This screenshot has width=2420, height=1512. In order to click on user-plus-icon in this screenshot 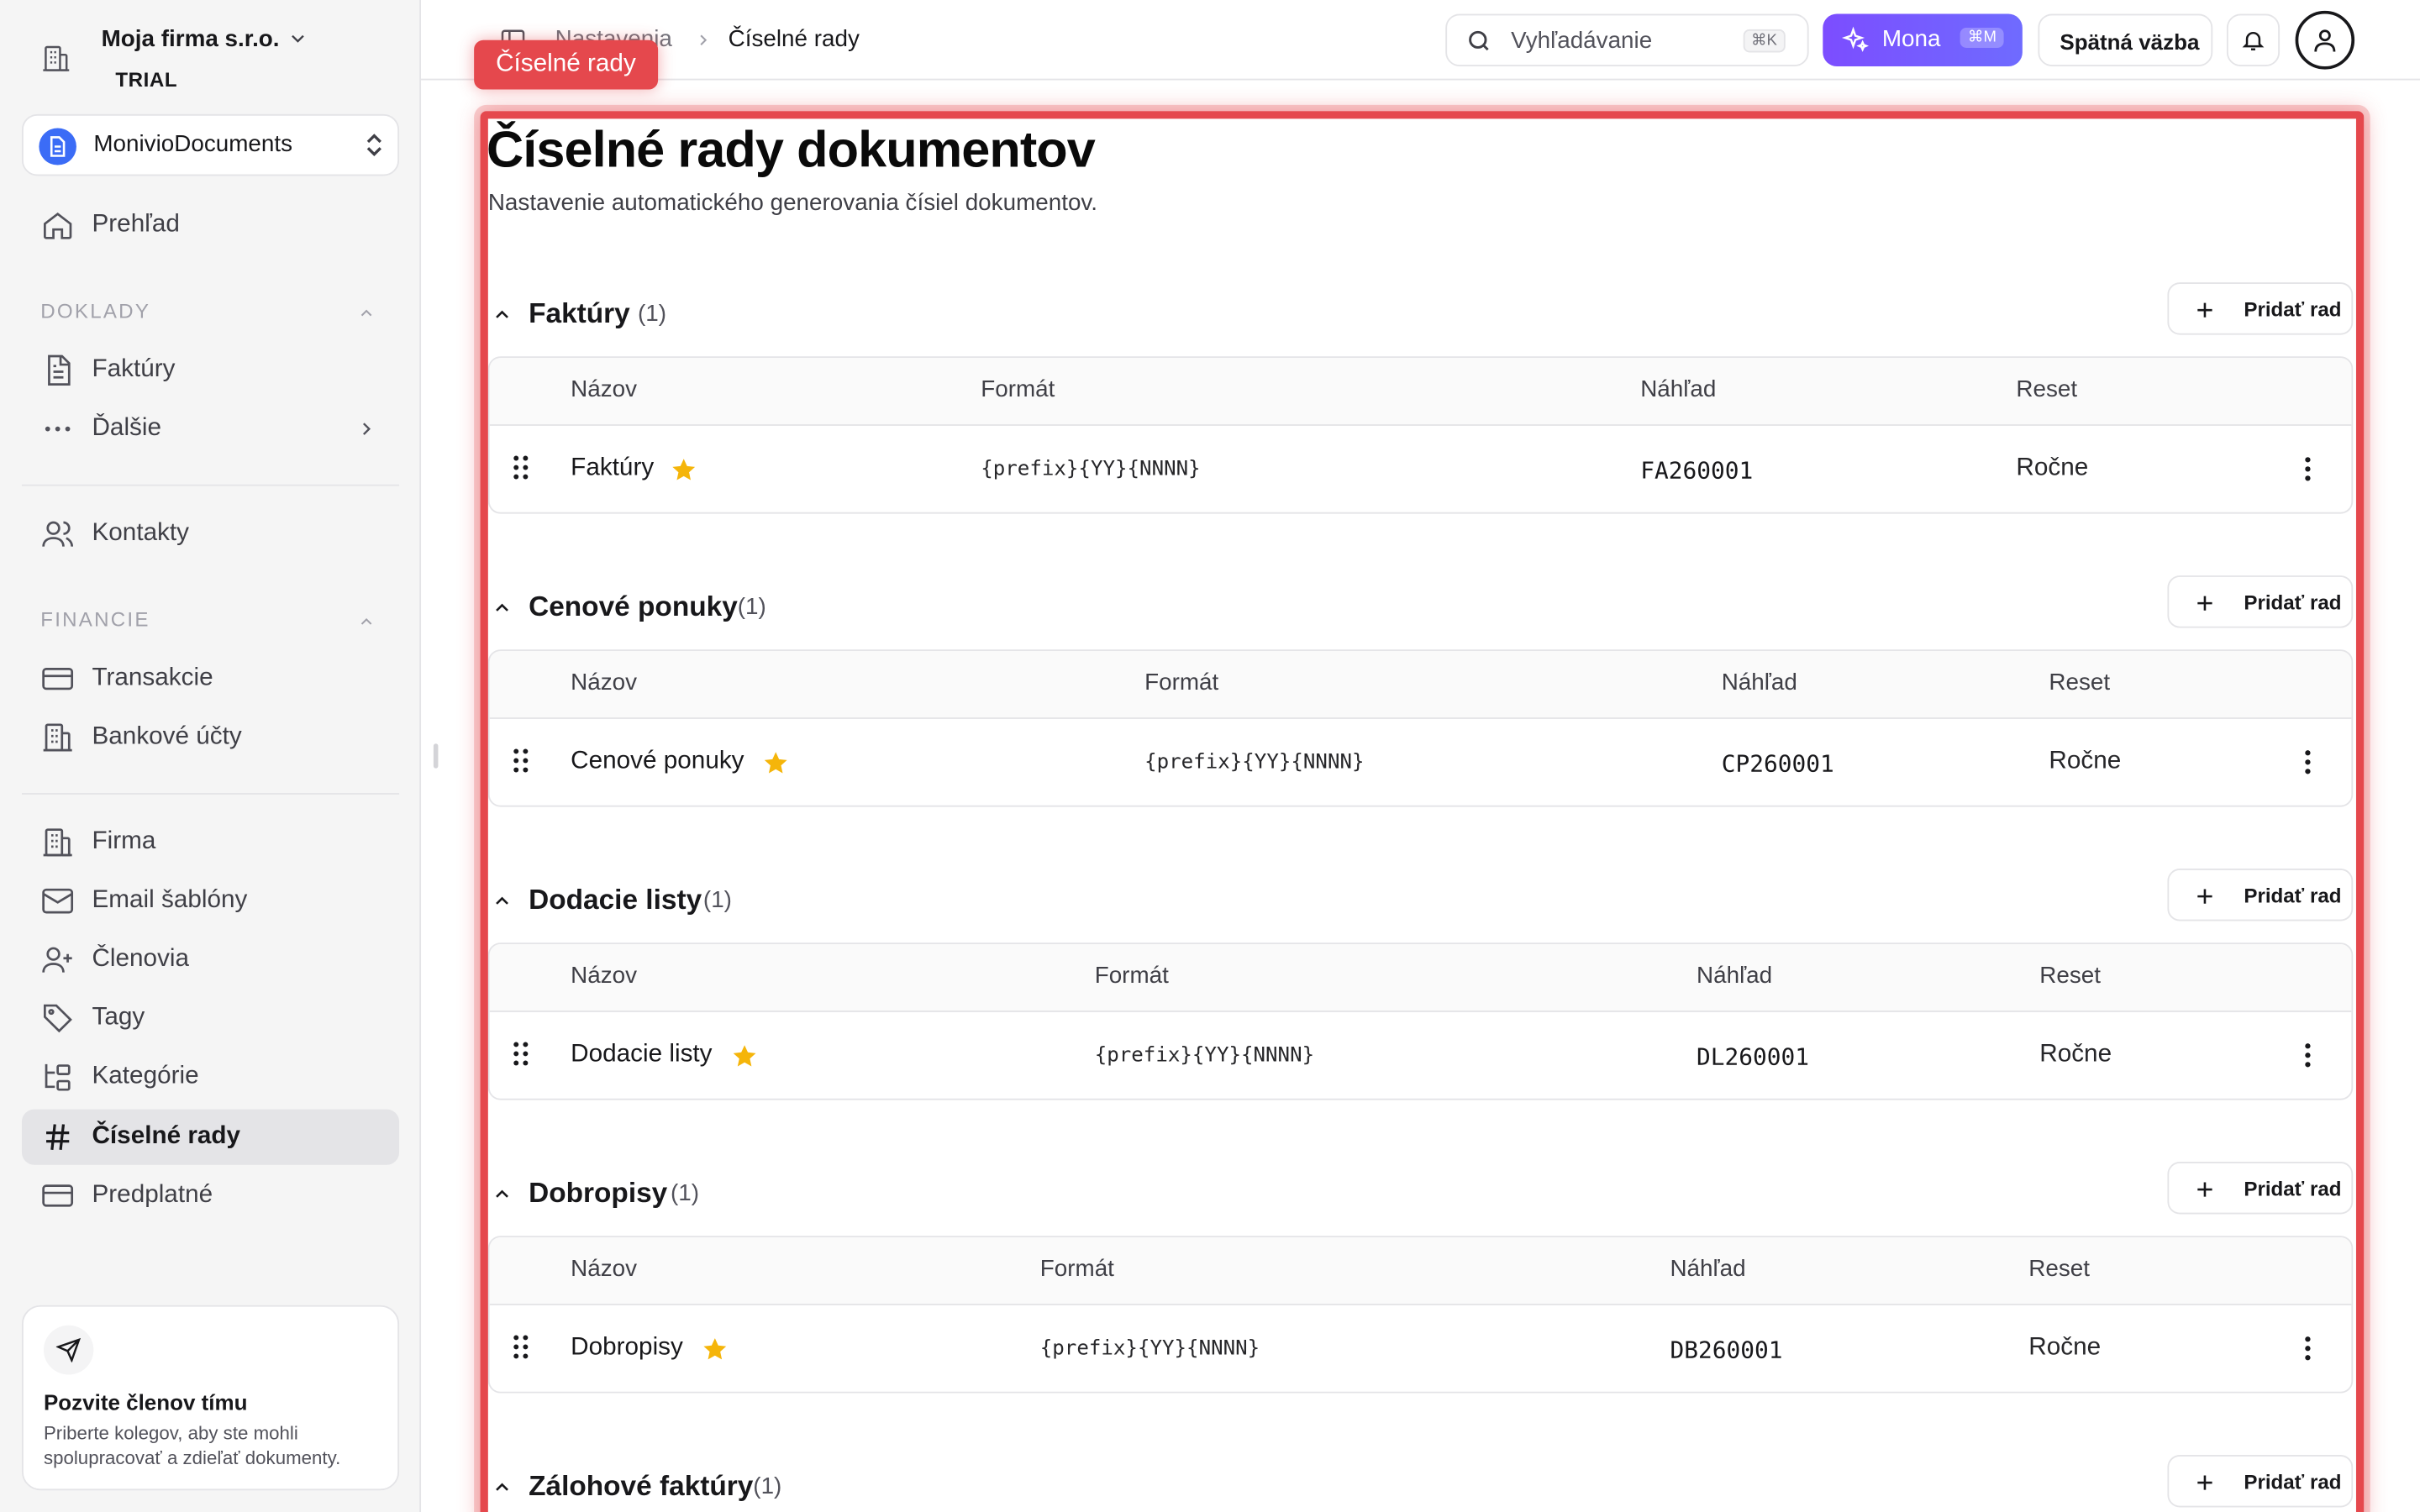, I will do `click(58, 959)`.